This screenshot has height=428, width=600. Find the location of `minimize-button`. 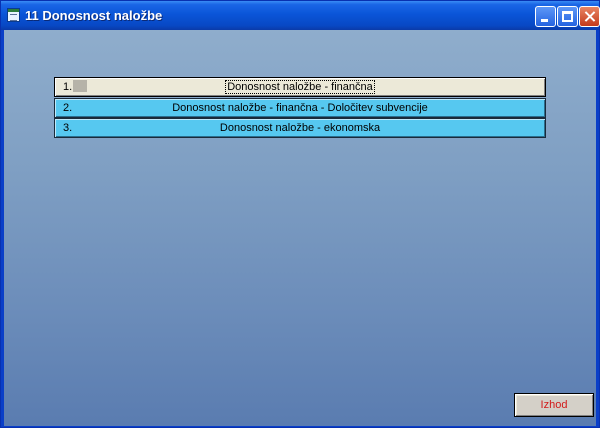

minimize-button is located at coordinates (545, 16).